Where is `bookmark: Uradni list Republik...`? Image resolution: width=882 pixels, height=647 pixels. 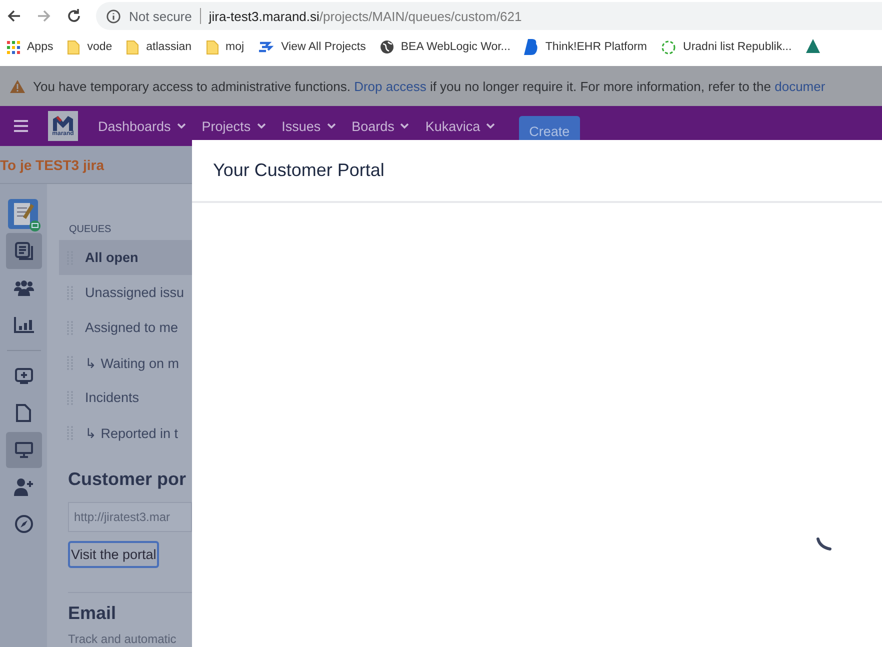
bookmark: Uradni list Republik... is located at coordinates (726, 47).